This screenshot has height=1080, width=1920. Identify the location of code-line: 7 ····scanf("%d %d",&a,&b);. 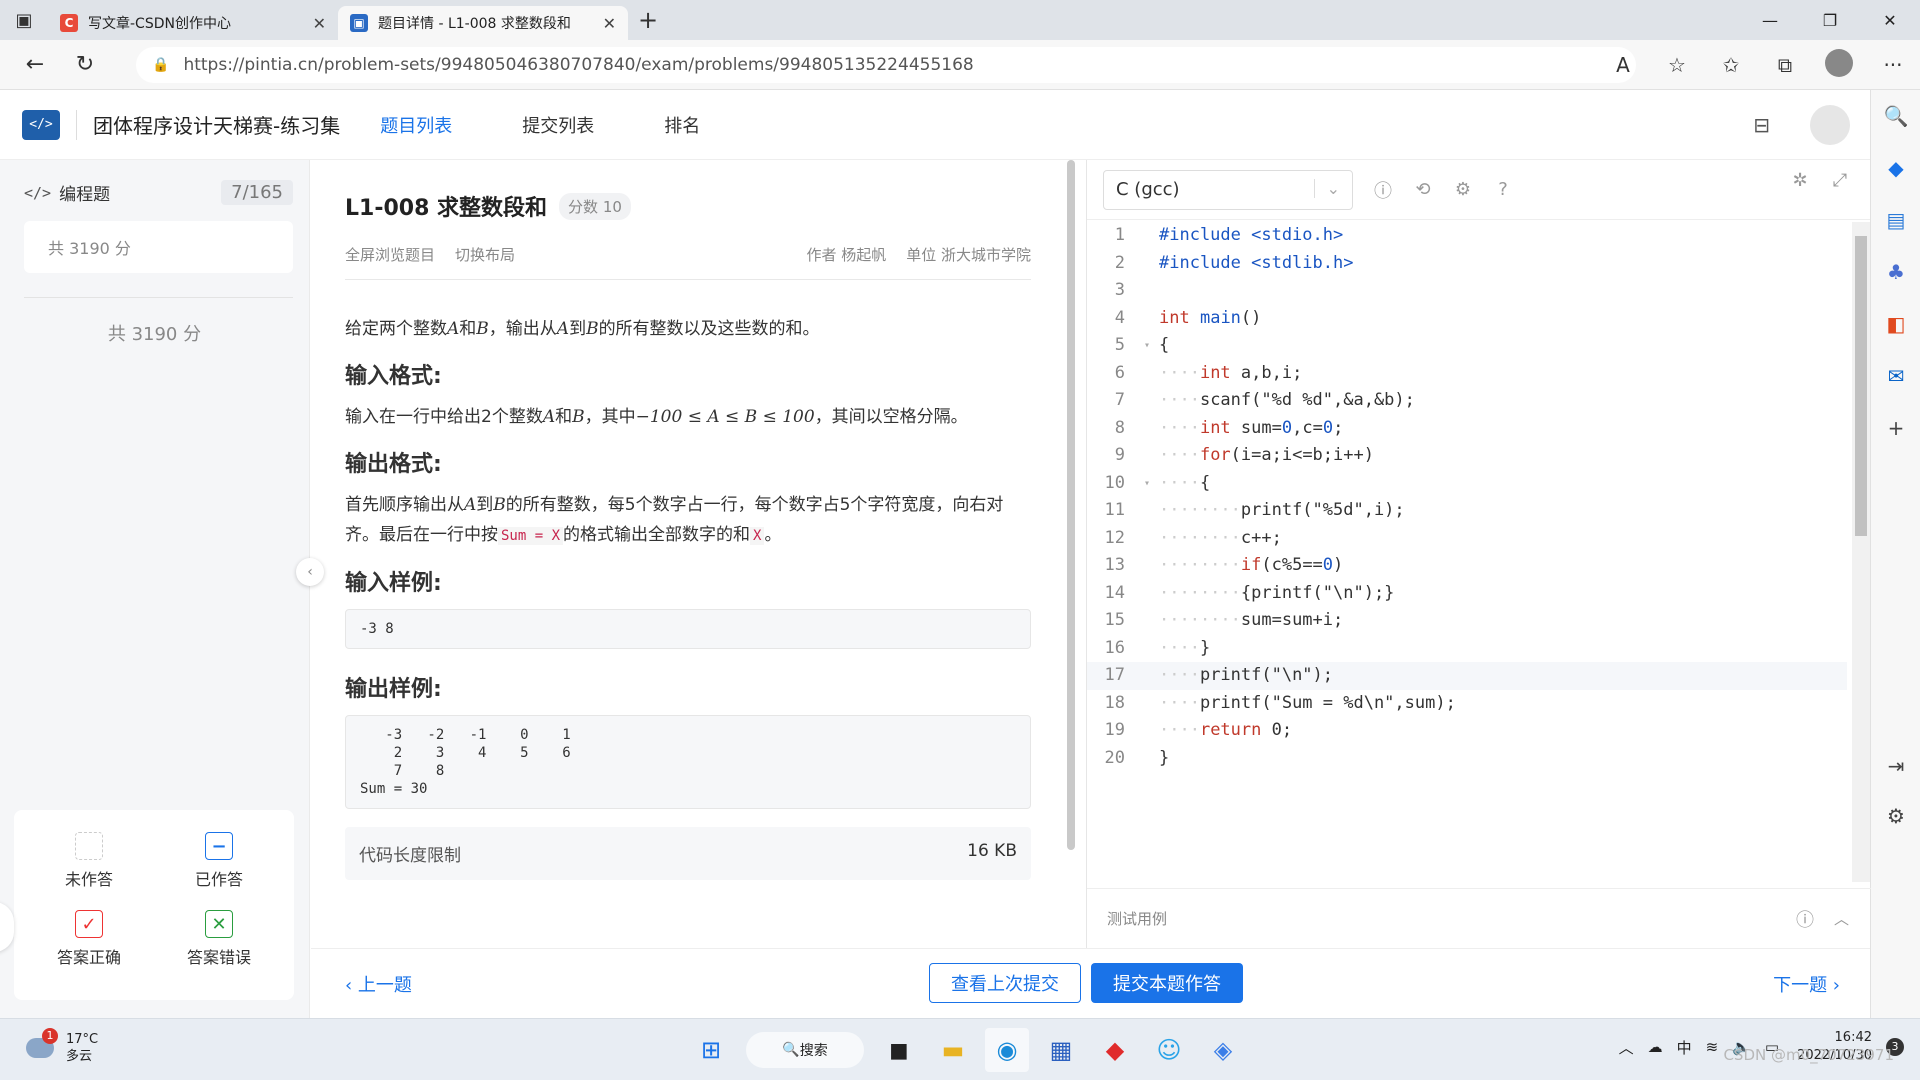
(1467, 401).